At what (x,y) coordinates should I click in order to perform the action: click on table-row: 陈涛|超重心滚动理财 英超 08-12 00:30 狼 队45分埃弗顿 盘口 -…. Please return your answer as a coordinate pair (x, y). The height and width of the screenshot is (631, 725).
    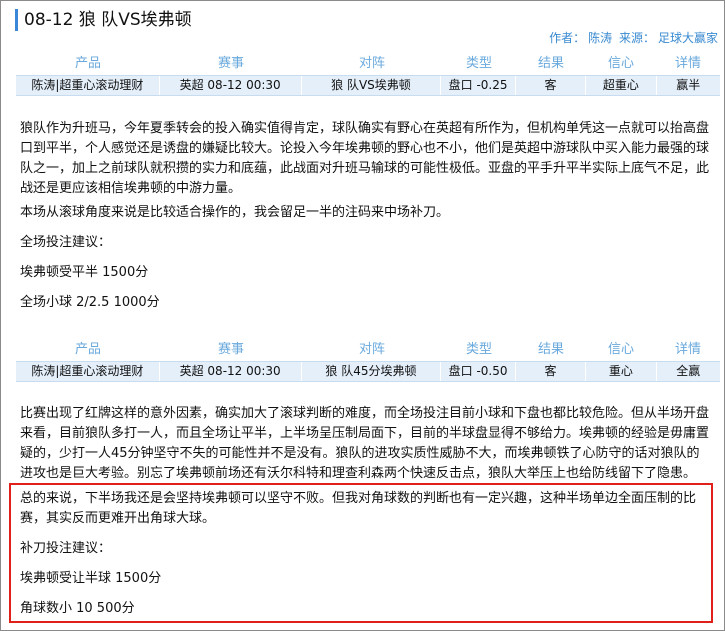
    Looking at the image, I should click on (368, 371).